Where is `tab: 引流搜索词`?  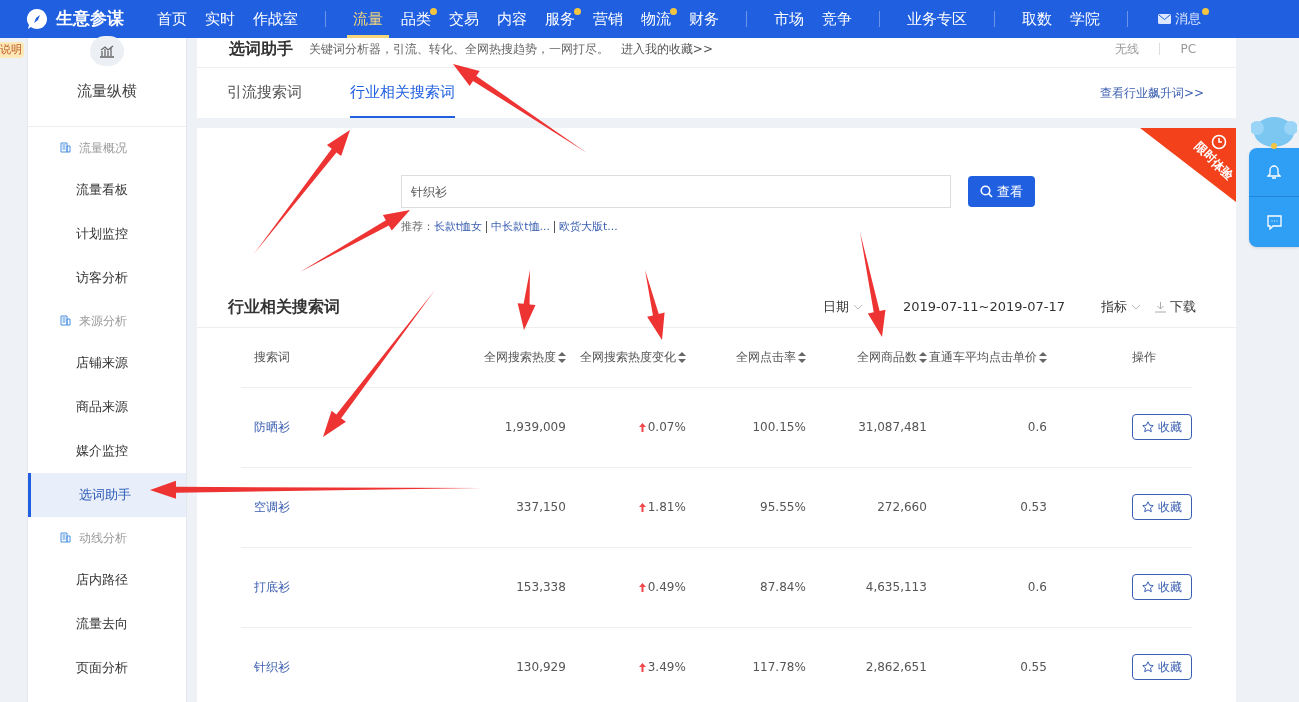
tab: 引流搜索词 is located at coordinates (264, 93).